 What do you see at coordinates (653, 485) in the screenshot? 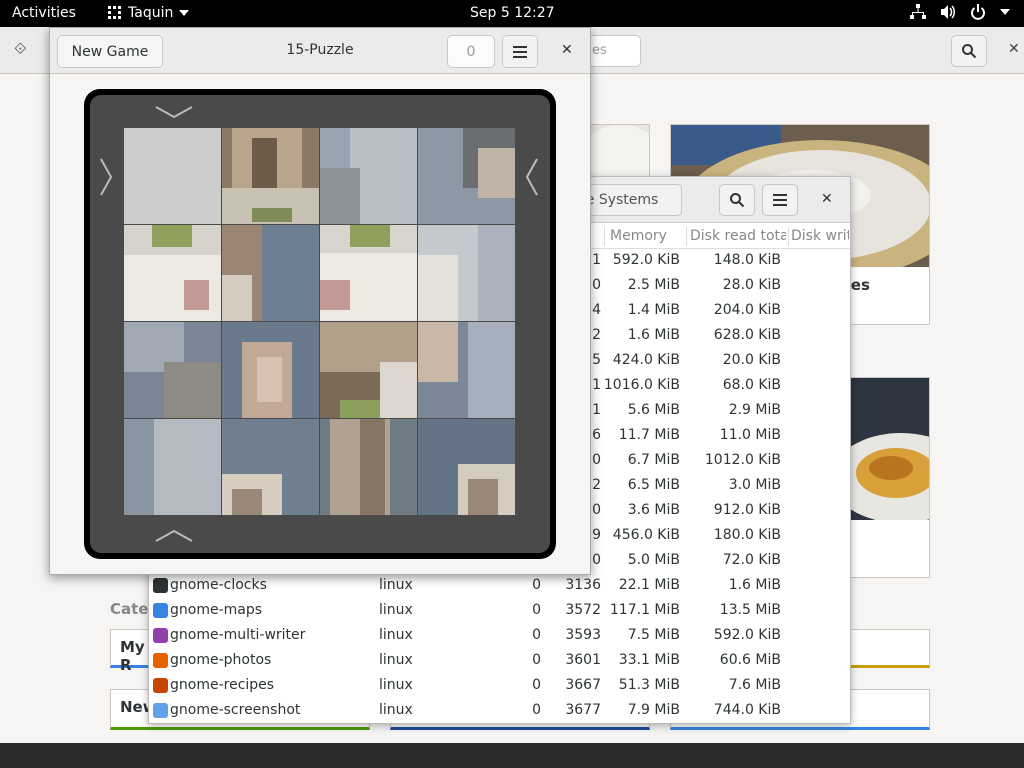
I see `process-memory: 6.5 MiB` at bounding box center [653, 485].